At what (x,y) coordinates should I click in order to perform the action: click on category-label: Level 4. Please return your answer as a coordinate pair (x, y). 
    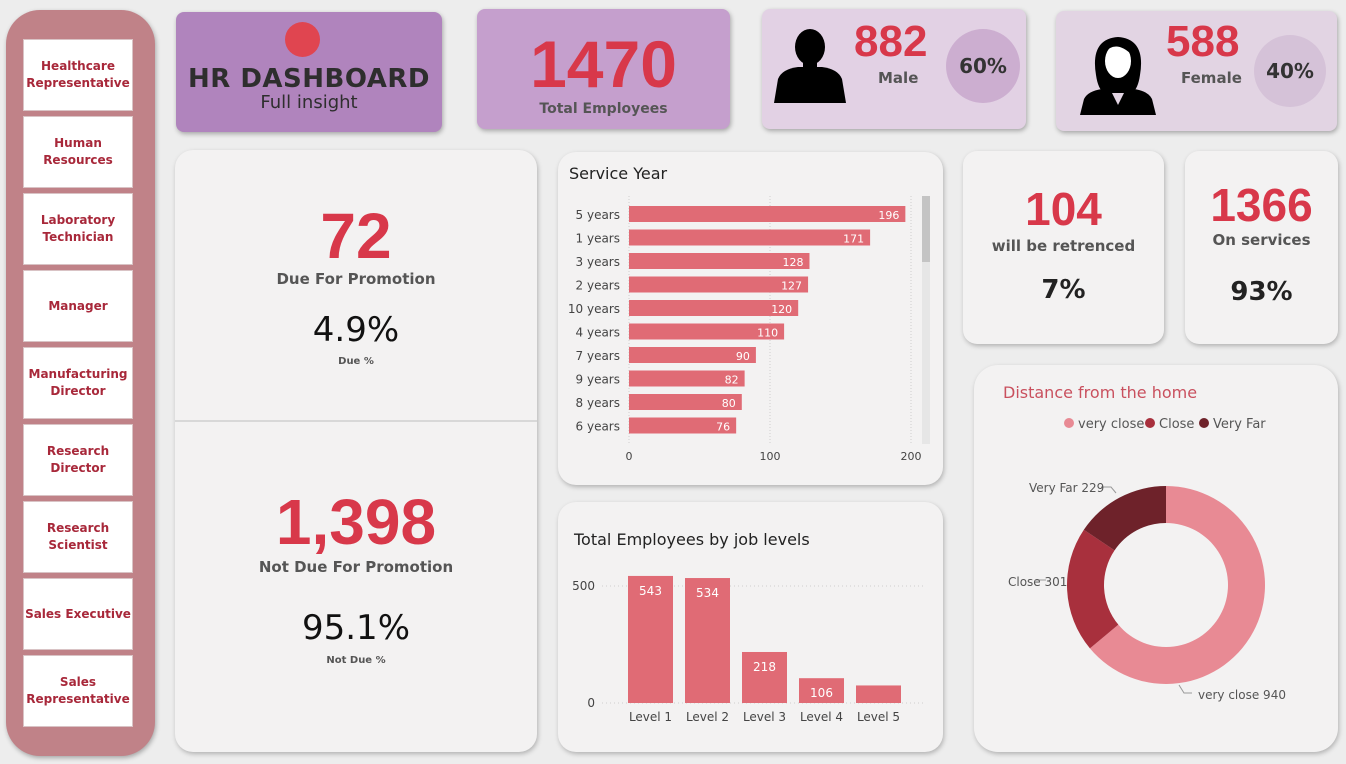
    Looking at the image, I should click on (821, 717).